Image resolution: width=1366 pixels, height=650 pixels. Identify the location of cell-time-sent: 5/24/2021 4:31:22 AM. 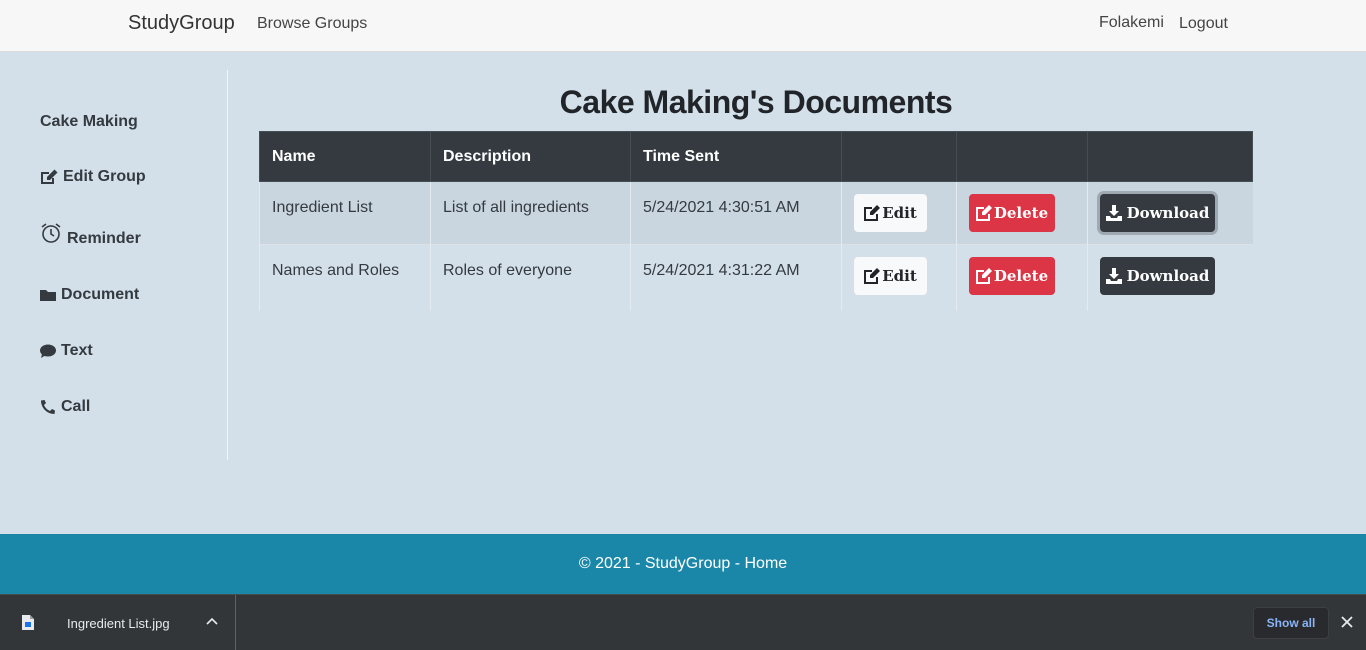
(736, 277).